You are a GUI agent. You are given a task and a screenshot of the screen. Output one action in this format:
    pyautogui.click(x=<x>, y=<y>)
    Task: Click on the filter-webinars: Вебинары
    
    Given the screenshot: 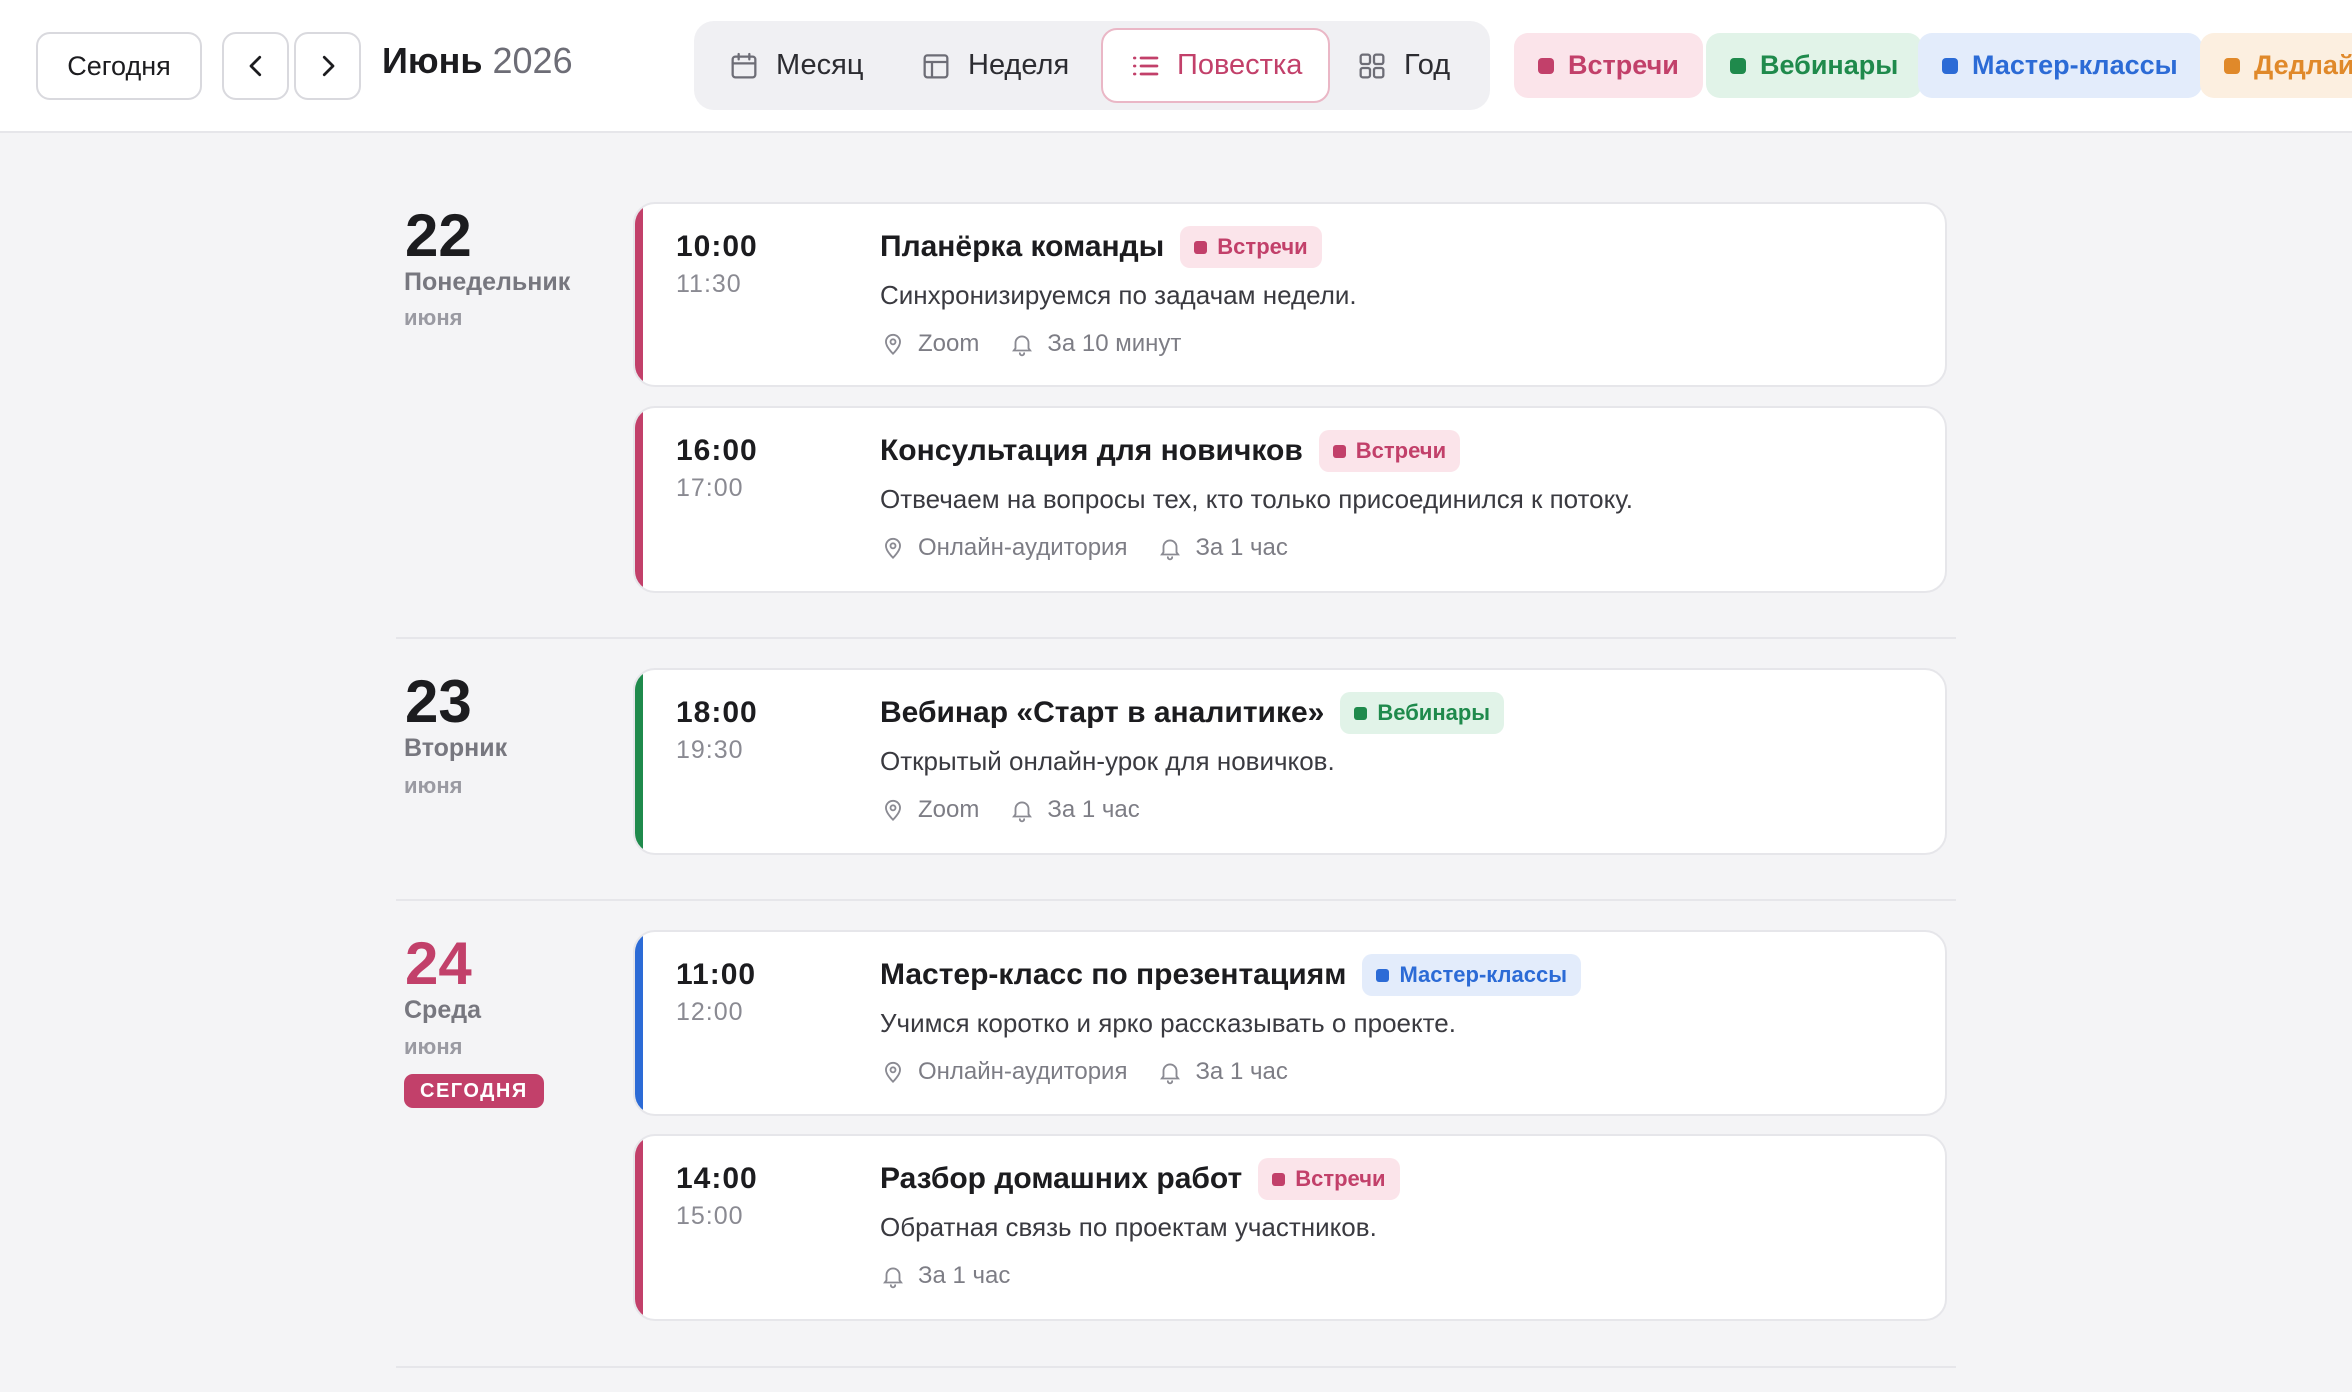 What is the action you would take?
    pyautogui.click(x=1814, y=65)
    